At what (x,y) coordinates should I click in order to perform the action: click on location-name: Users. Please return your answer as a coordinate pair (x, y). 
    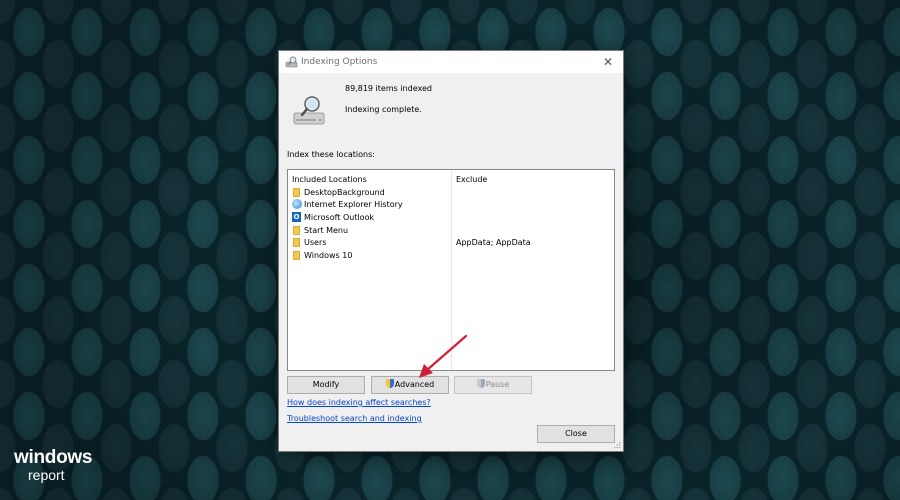
    Looking at the image, I should click on (315, 242).